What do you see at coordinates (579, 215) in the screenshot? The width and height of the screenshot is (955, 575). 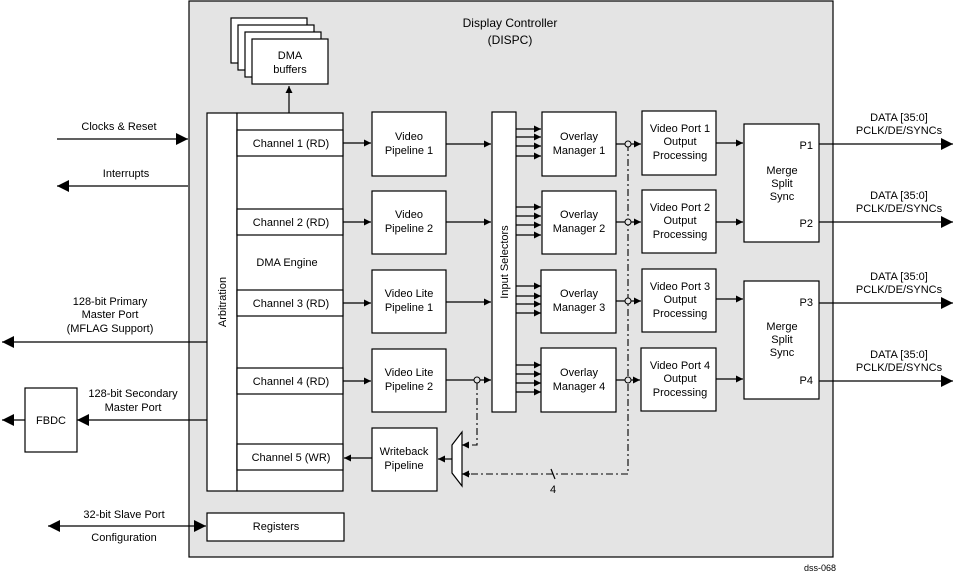 I see `overlay-manager-2-label-1: Overlay` at bounding box center [579, 215].